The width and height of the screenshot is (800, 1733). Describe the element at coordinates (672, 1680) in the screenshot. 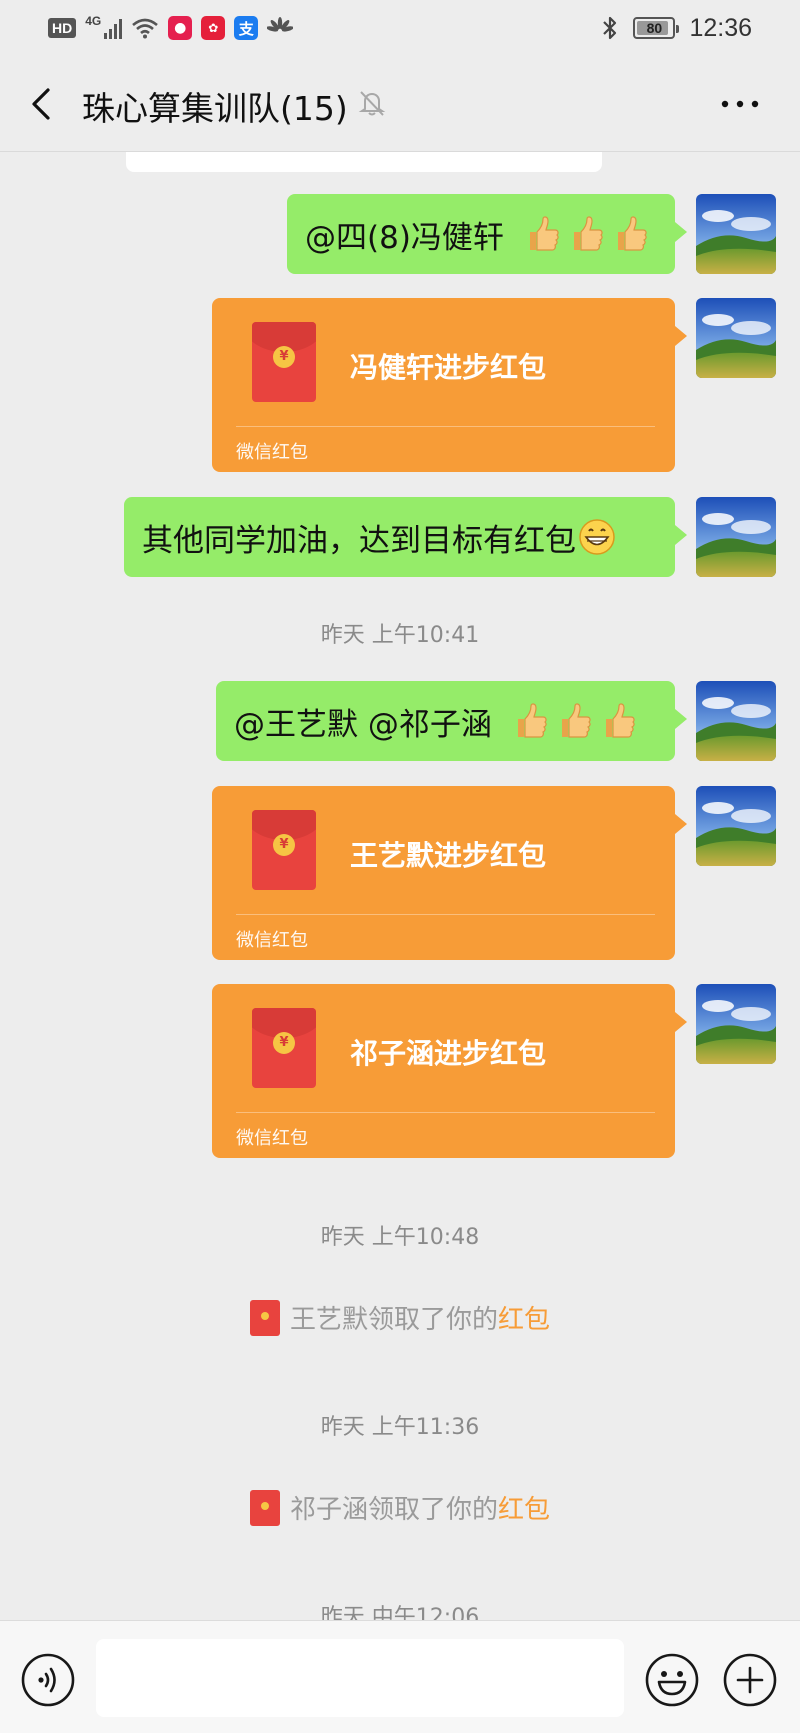

I see `emoji-icon` at that location.